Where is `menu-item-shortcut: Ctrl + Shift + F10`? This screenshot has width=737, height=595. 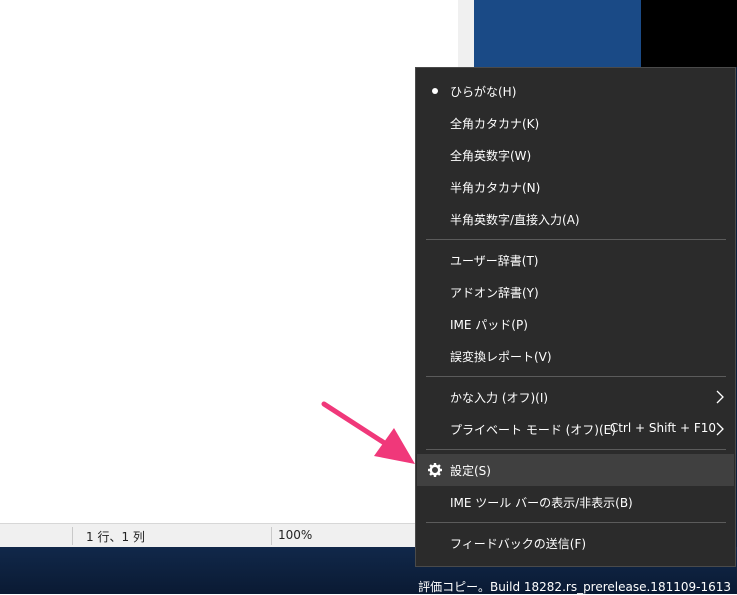
menu-item-shortcut: Ctrl + Shift + F10 is located at coordinates (662, 428).